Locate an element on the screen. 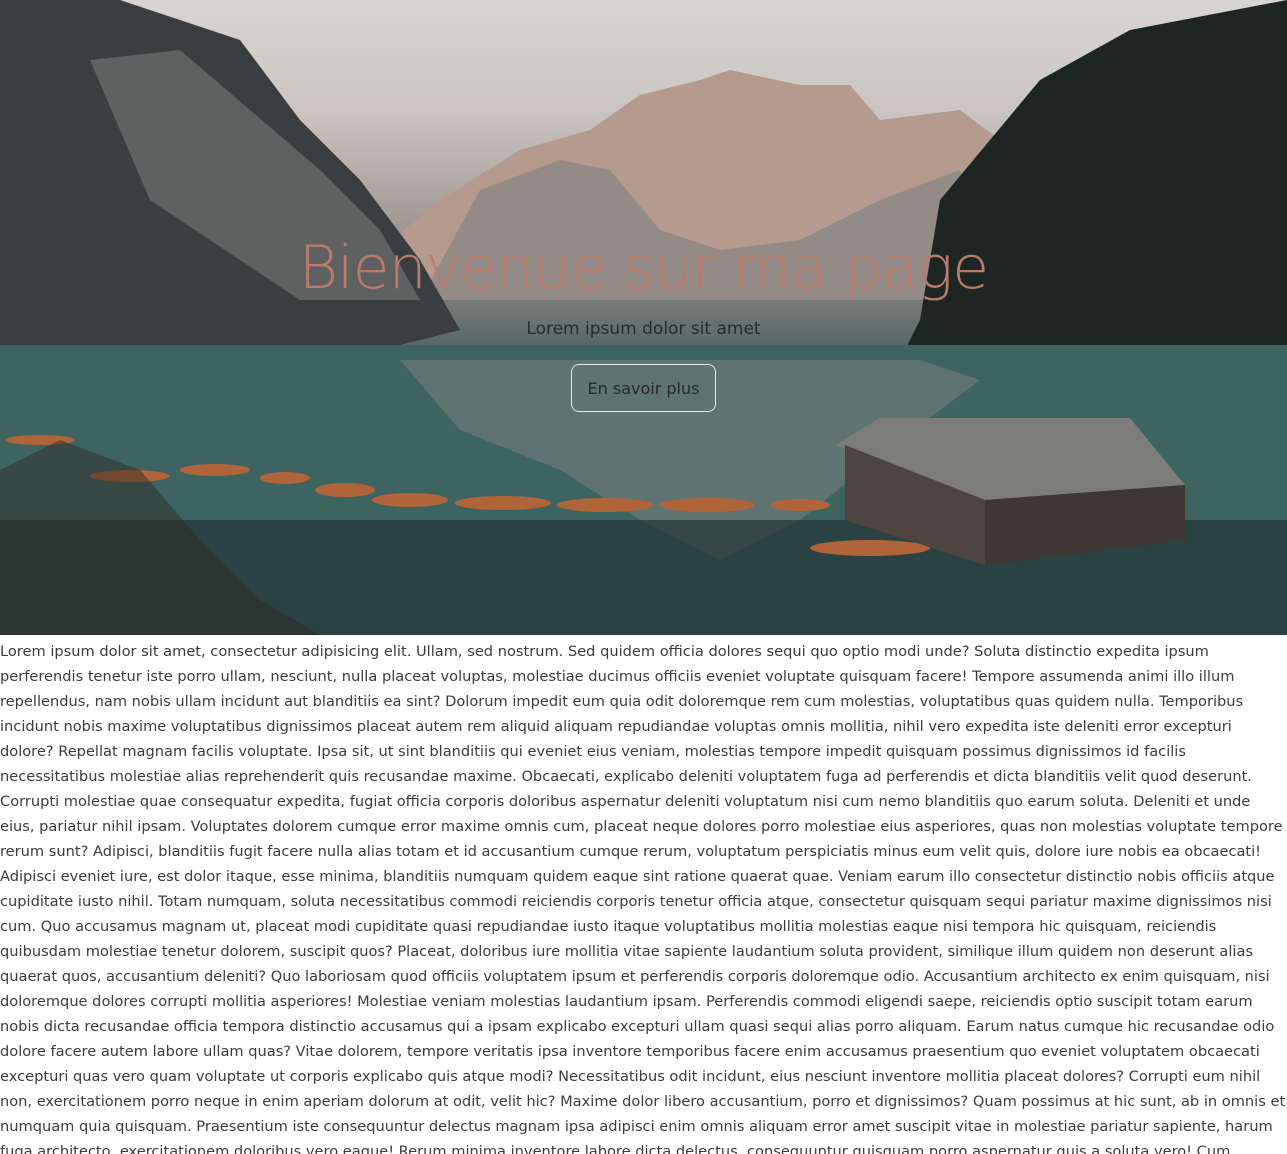 The height and width of the screenshot is (1154, 1287). hero-title: Bienvenue sur ma page is located at coordinates (643, 268).